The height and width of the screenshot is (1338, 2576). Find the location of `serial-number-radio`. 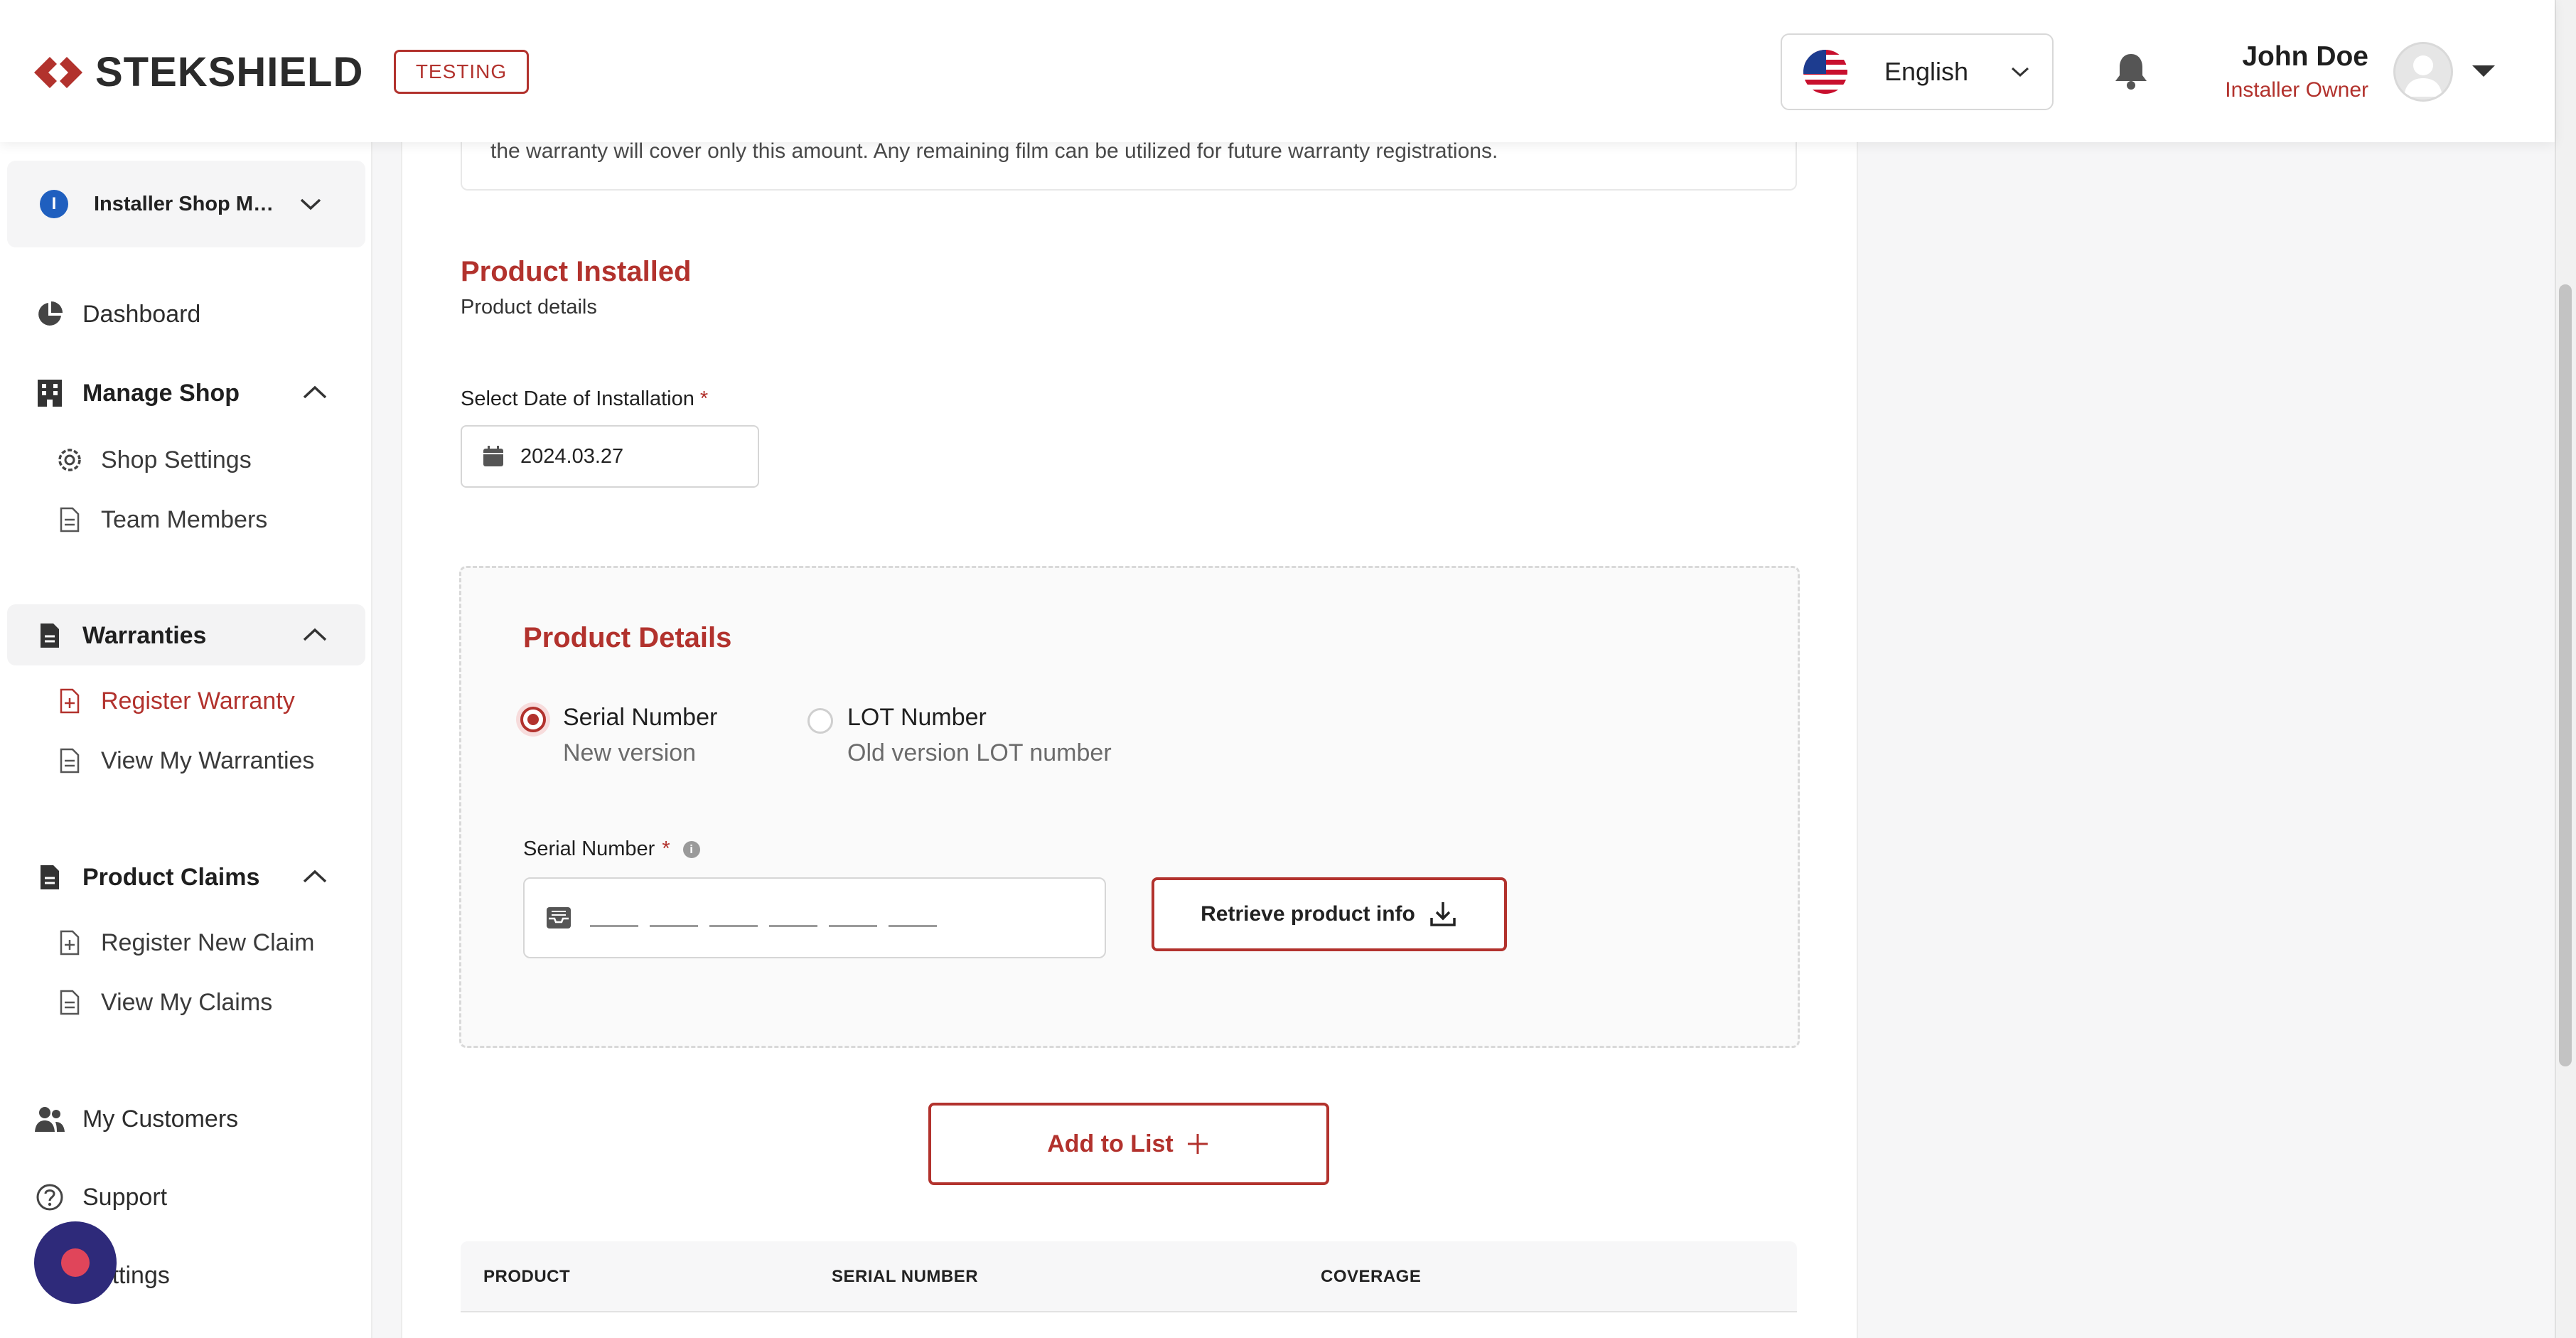

serial-number-radio is located at coordinates (533, 719).